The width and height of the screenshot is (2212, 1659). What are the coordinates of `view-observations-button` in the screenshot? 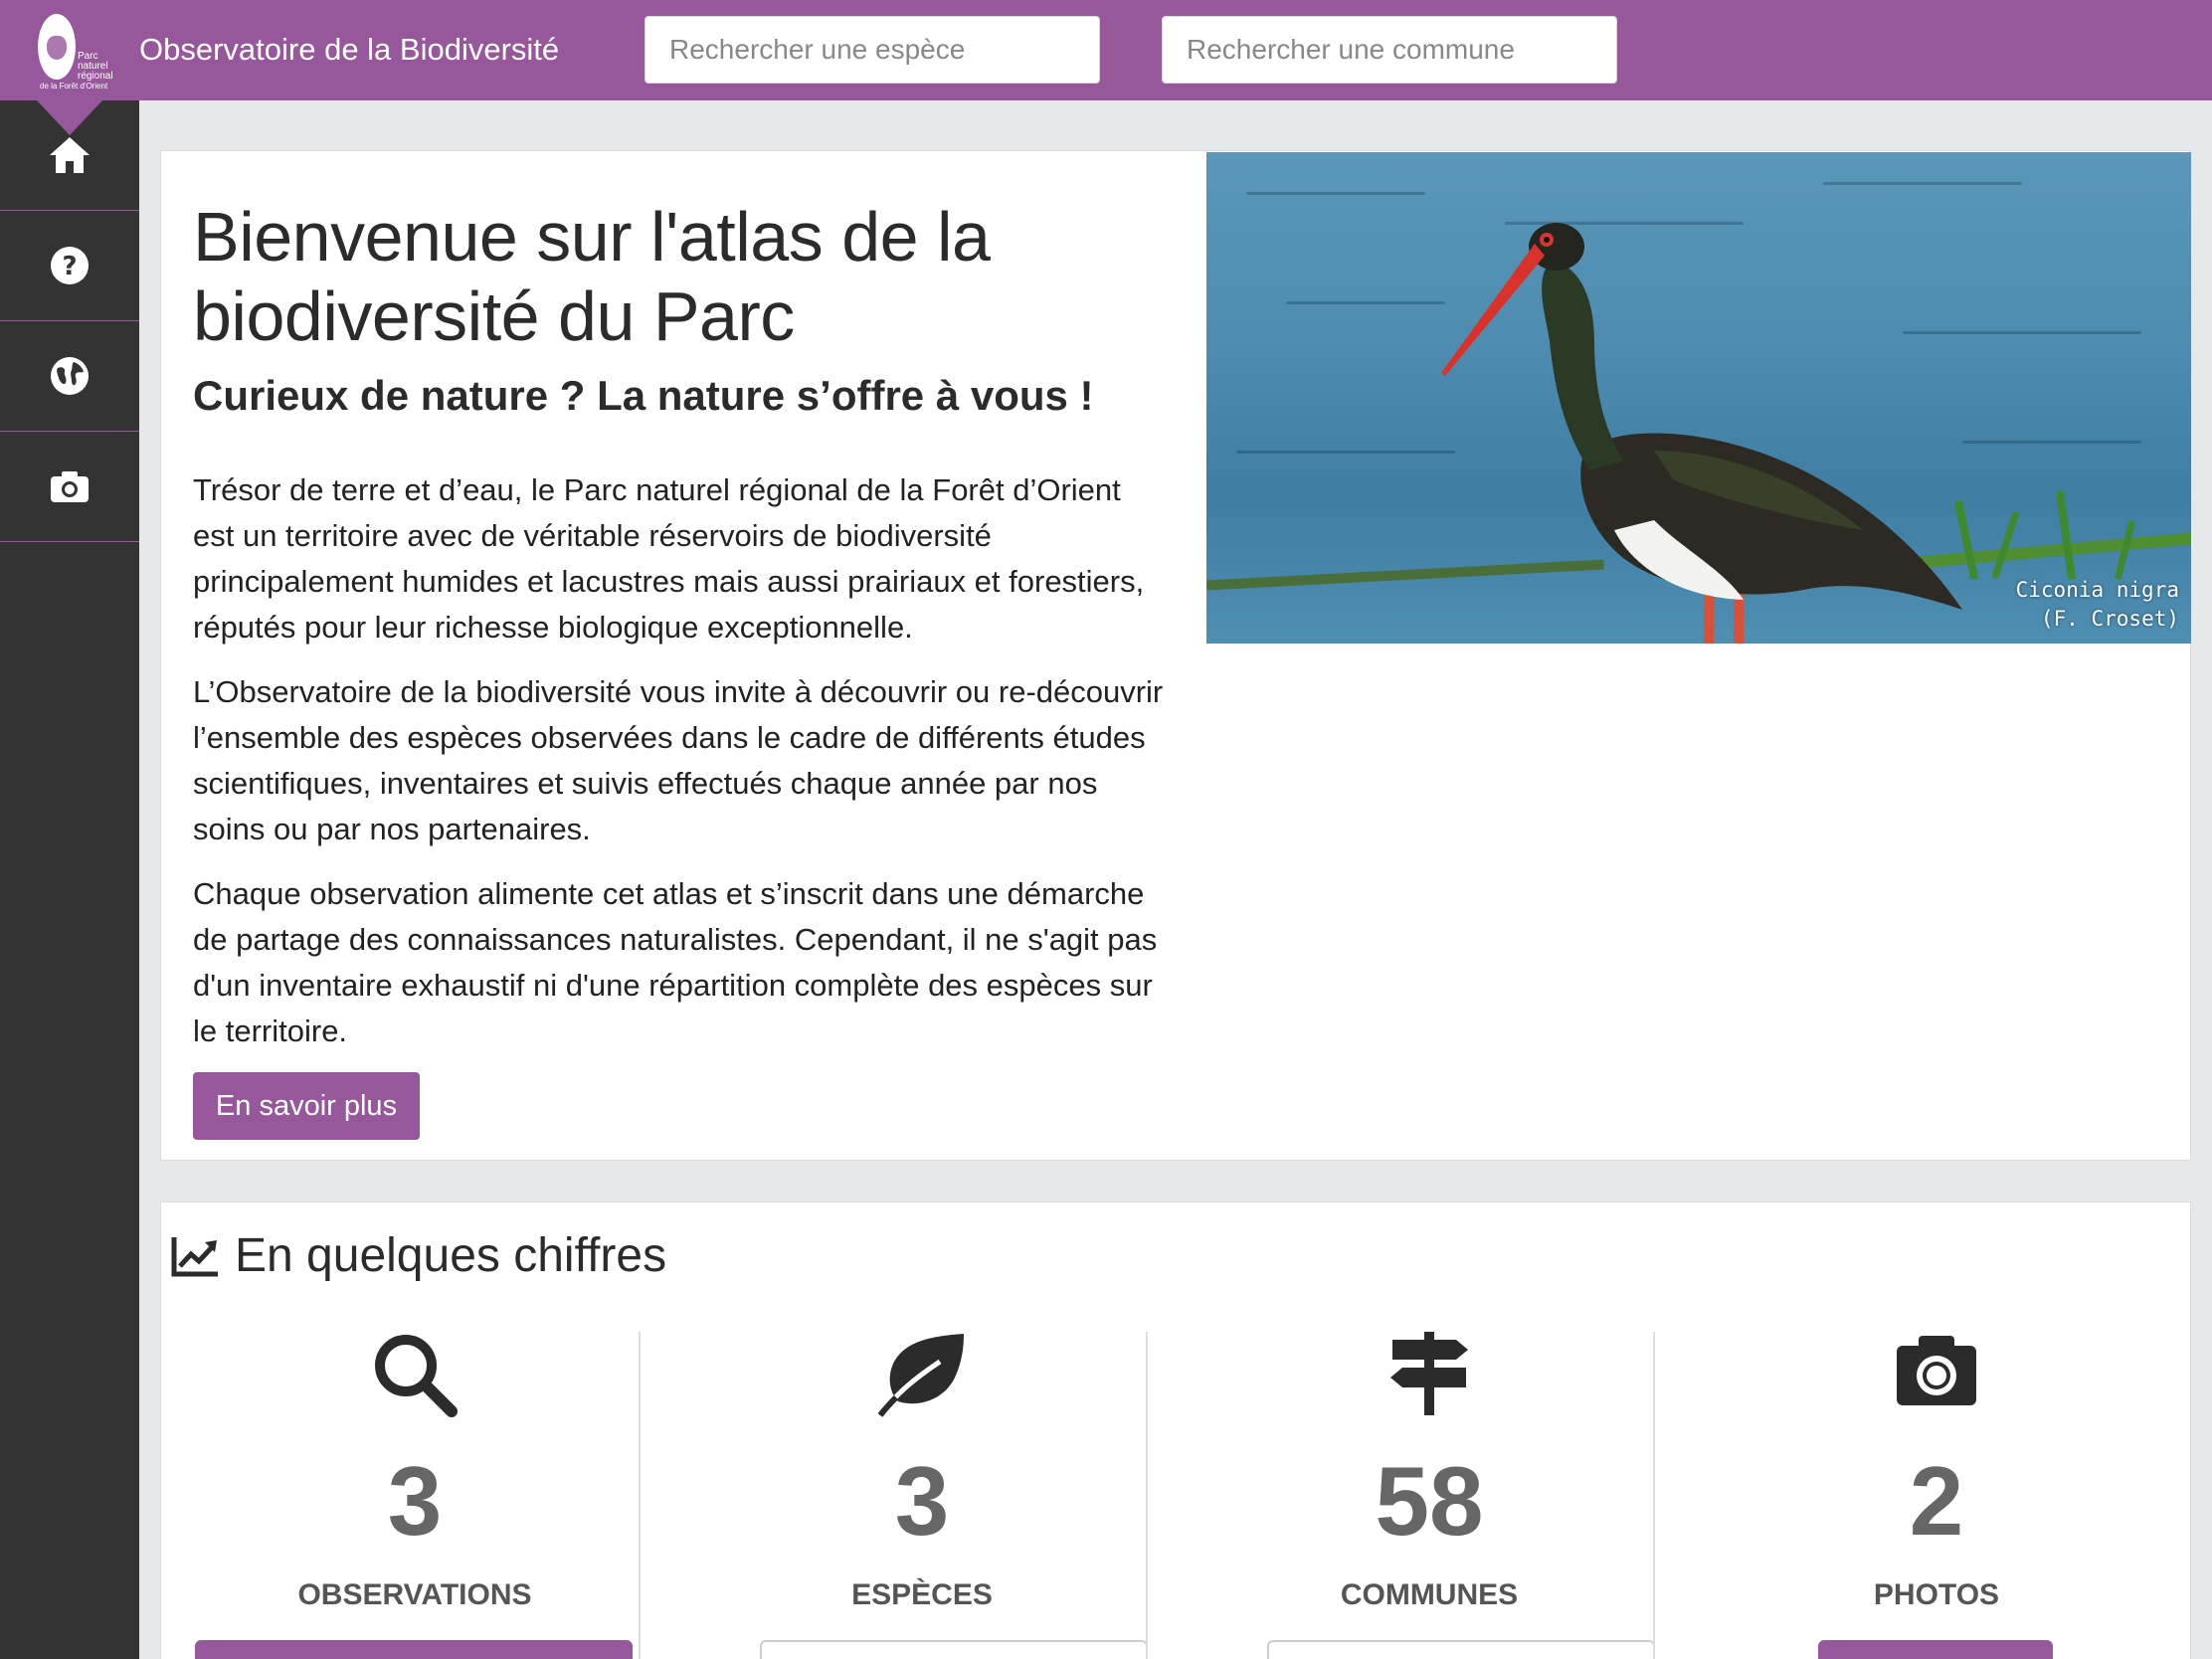 It's located at (414, 1649).